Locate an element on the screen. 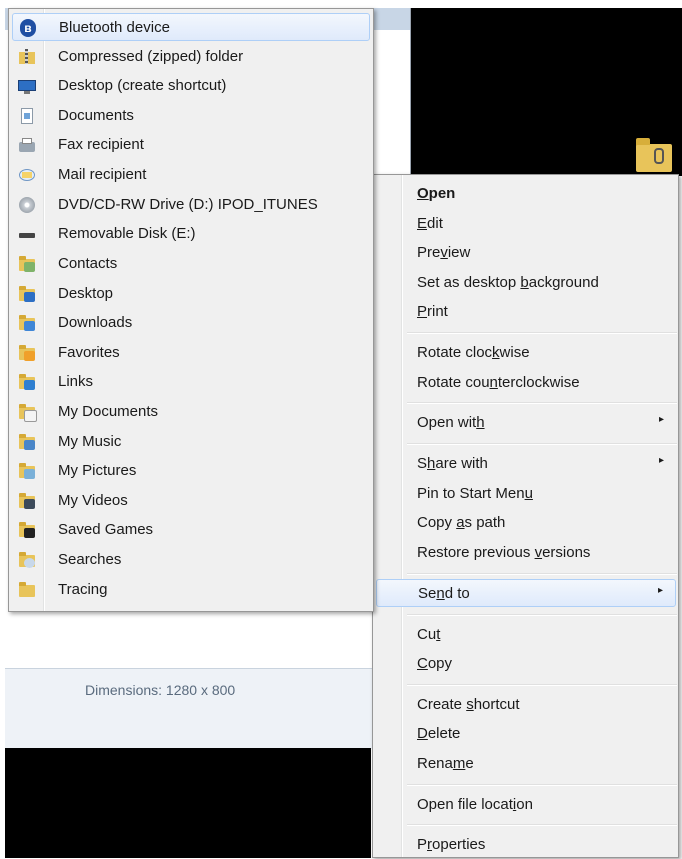  menu-item-rename: Rename is located at coordinates (526, 764).